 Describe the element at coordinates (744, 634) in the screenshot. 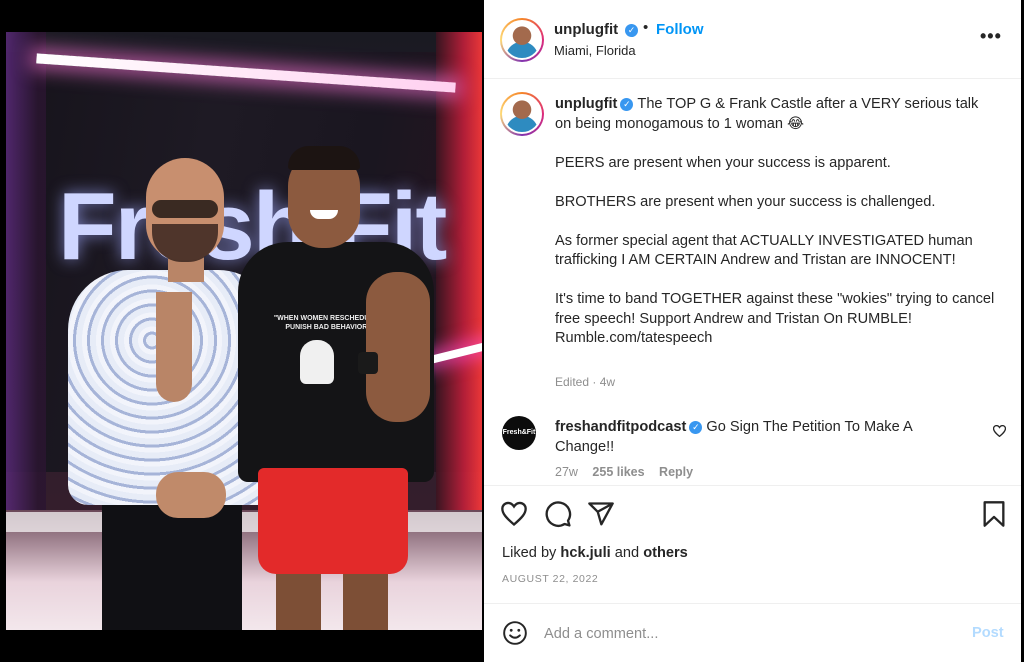

I see `add-comment-input` at that location.